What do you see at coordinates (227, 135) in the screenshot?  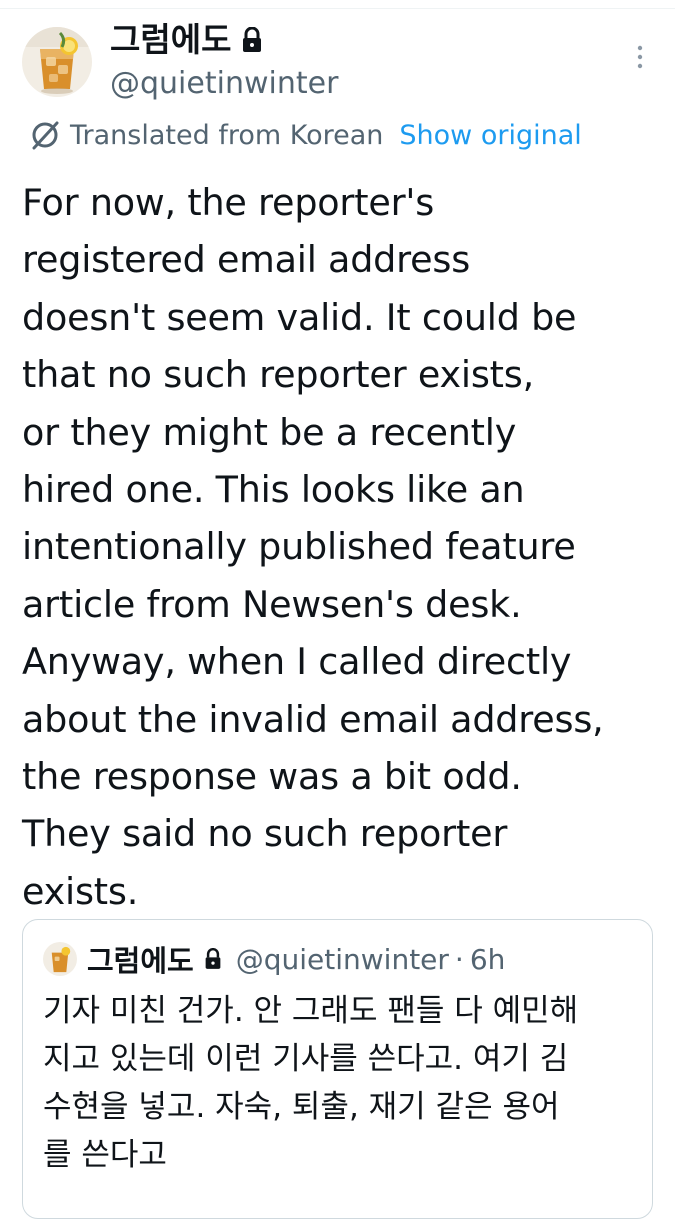 I see `translated-from-label: Translated from Korean` at bounding box center [227, 135].